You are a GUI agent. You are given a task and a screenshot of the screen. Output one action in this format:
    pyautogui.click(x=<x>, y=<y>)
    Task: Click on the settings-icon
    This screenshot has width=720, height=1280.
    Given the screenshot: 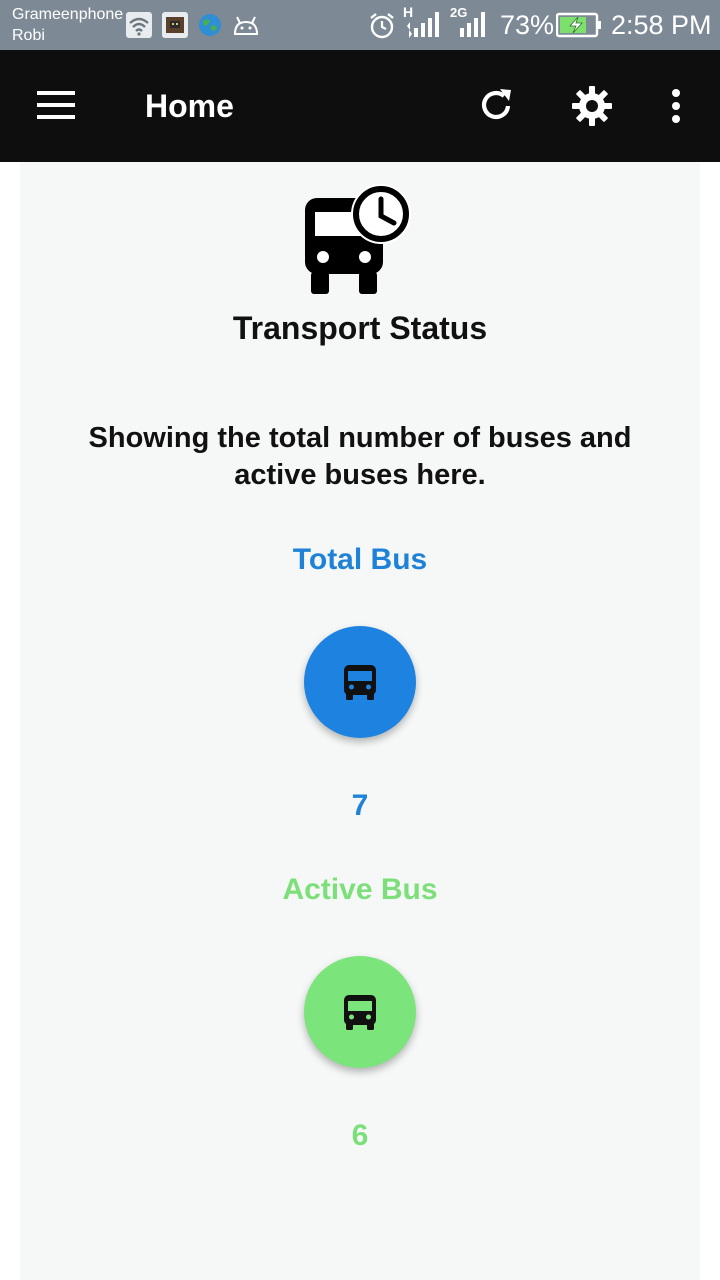 What is the action you would take?
    pyautogui.click(x=592, y=106)
    